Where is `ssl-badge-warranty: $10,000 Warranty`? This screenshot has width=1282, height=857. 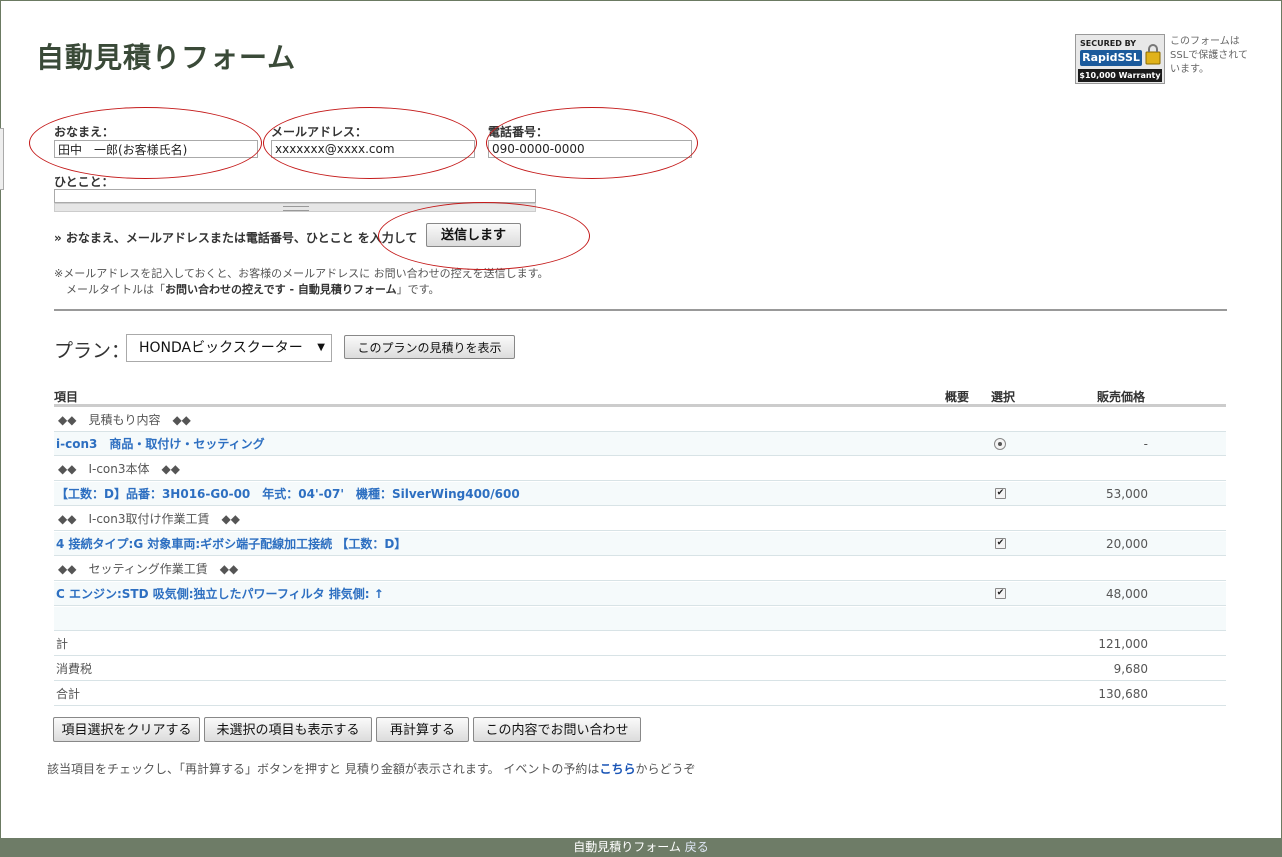
ssl-badge-warranty: $10,000 Warranty is located at coordinates (1120, 75).